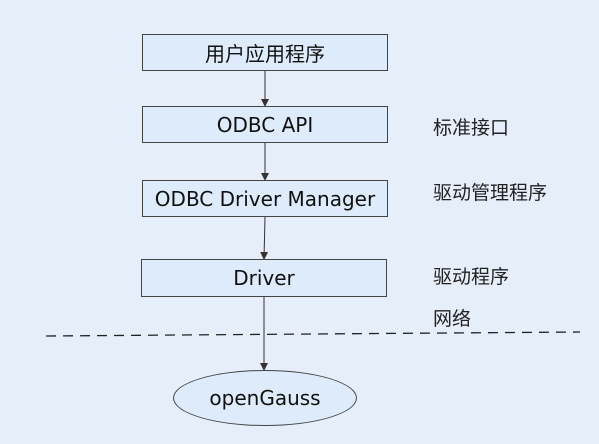 Image resolution: width=599 pixels, height=444 pixels. What do you see at coordinates (490, 193) in the screenshot?
I see `label-driver-manager: 驱动管理程序` at bounding box center [490, 193].